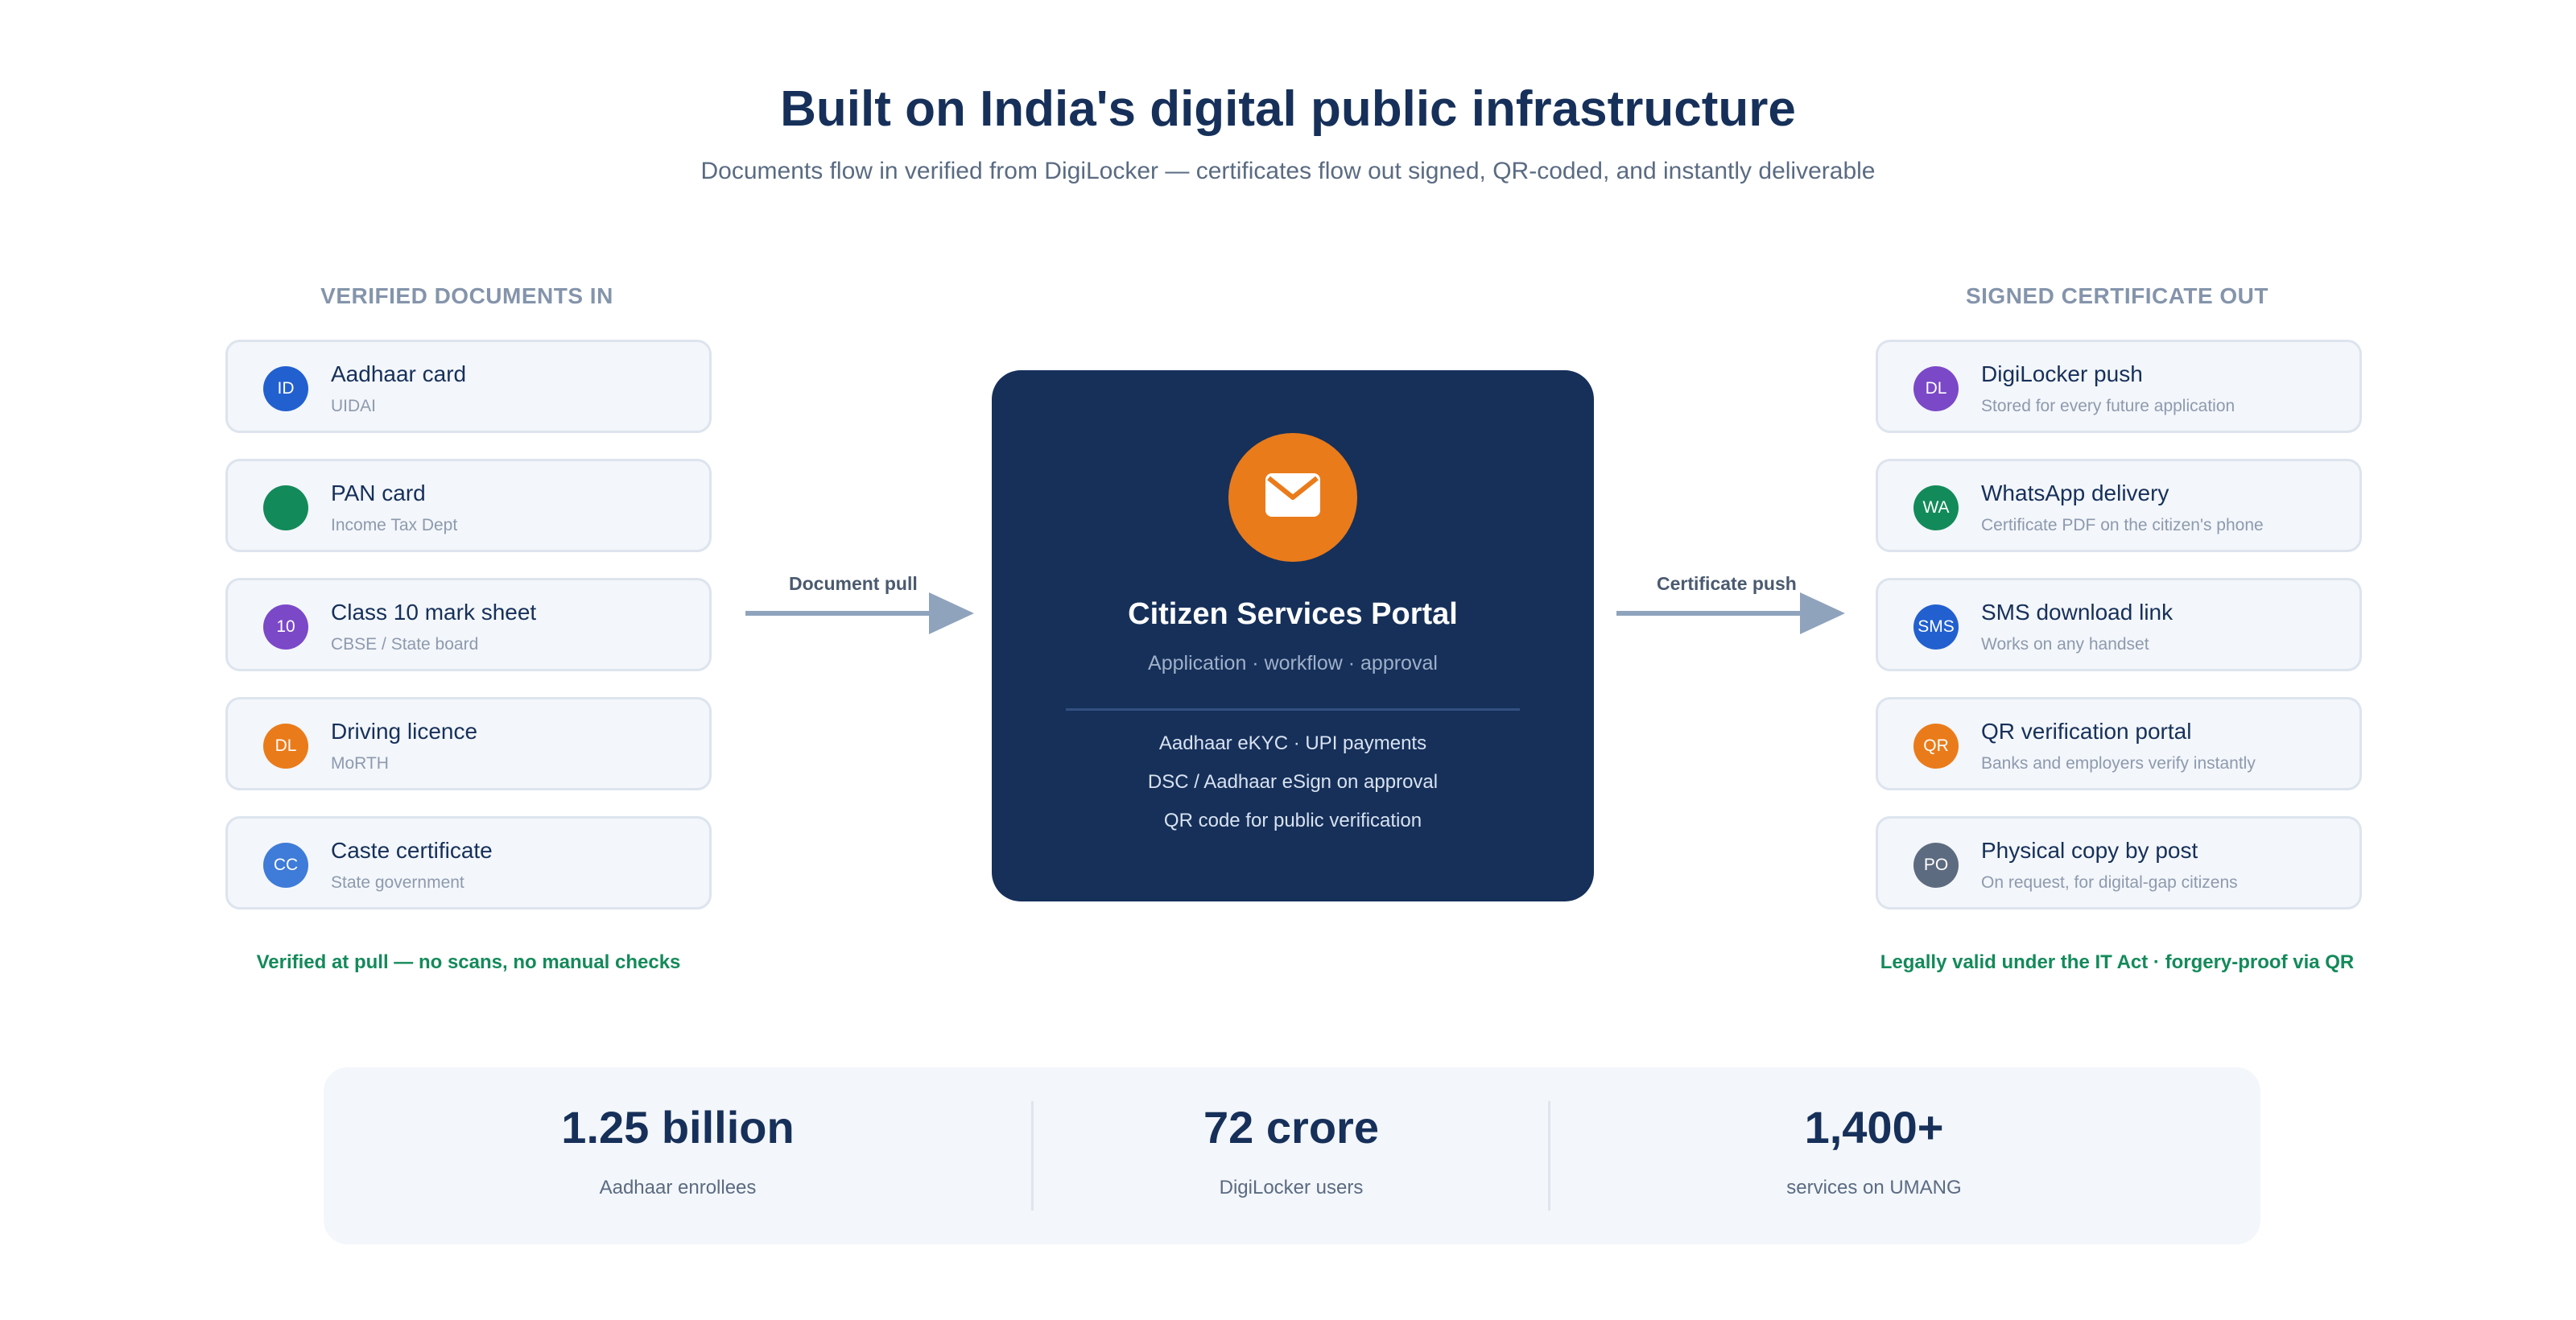  Describe the element at coordinates (2062, 374) in the screenshot. I see `card-title: DigiLocker push` at that location.